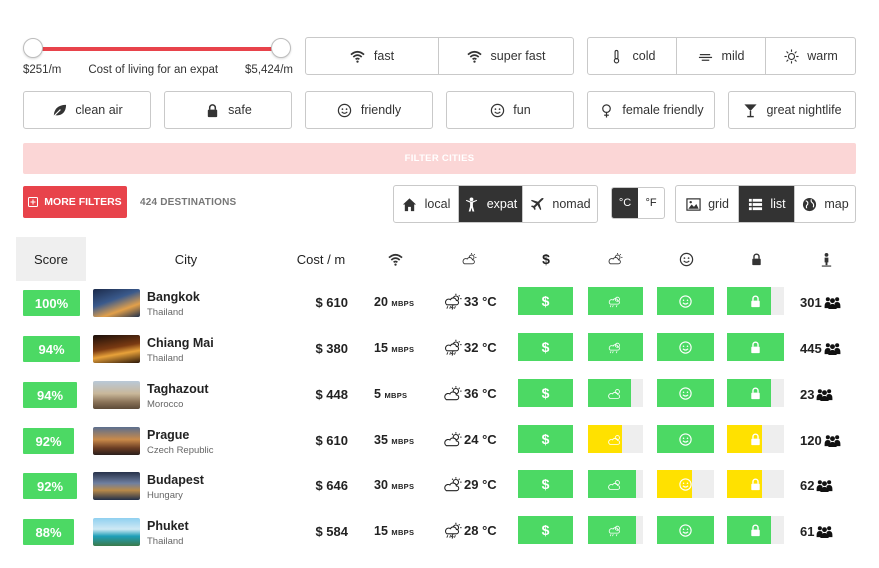 The height and width of the screenshot is (568, 879). I want to click on cost-score-column-header: $, so click(546, 259).